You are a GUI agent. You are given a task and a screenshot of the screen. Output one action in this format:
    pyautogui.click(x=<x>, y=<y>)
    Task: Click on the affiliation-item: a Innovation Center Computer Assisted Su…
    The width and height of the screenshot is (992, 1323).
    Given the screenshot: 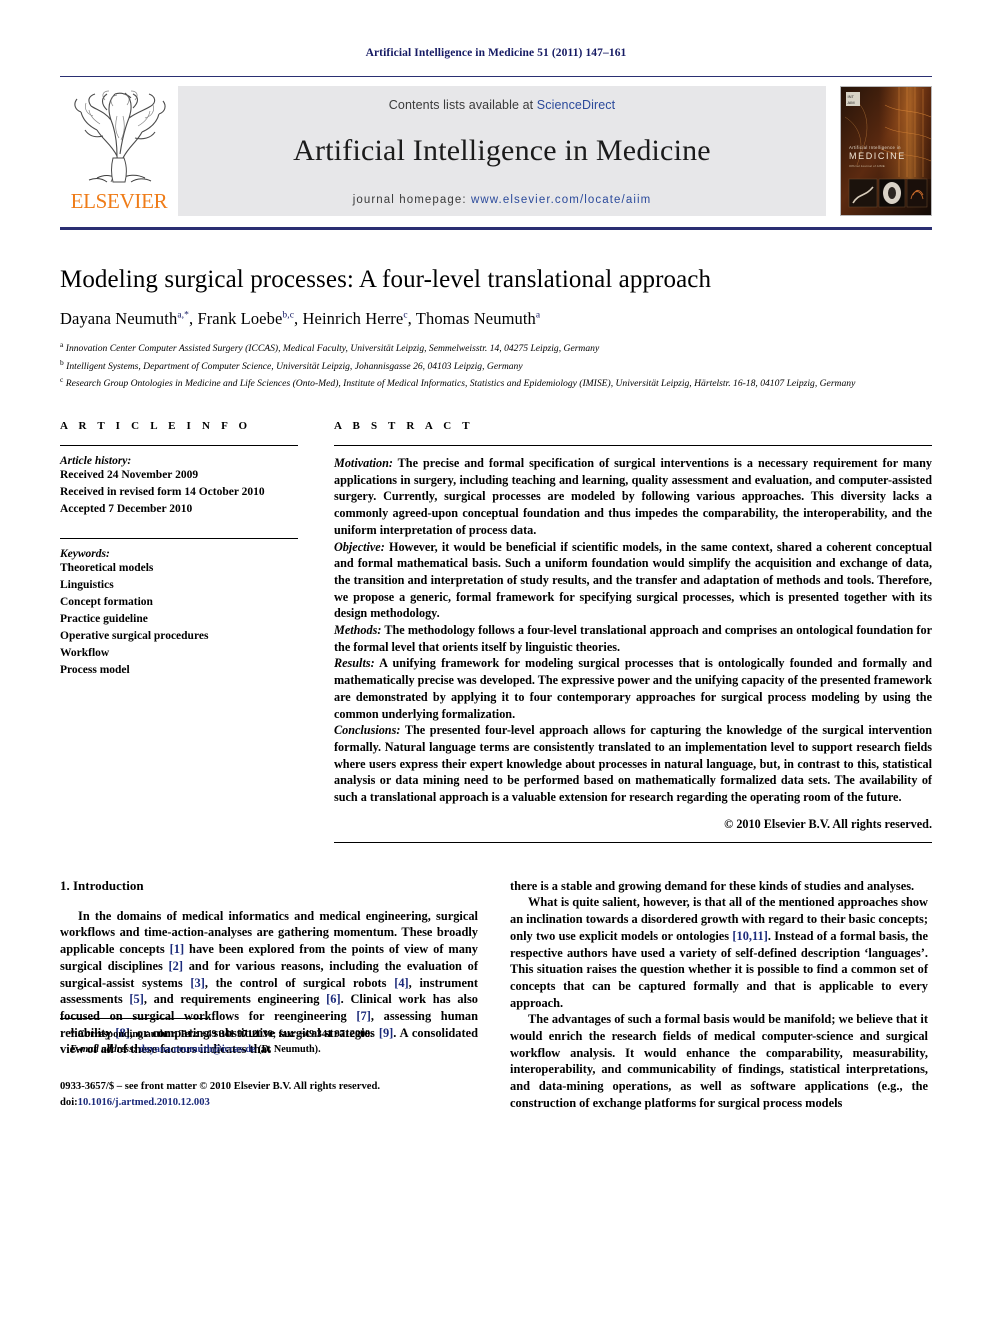 What is the action you would take?
    pyautogui.click(x=496, y=348)
    